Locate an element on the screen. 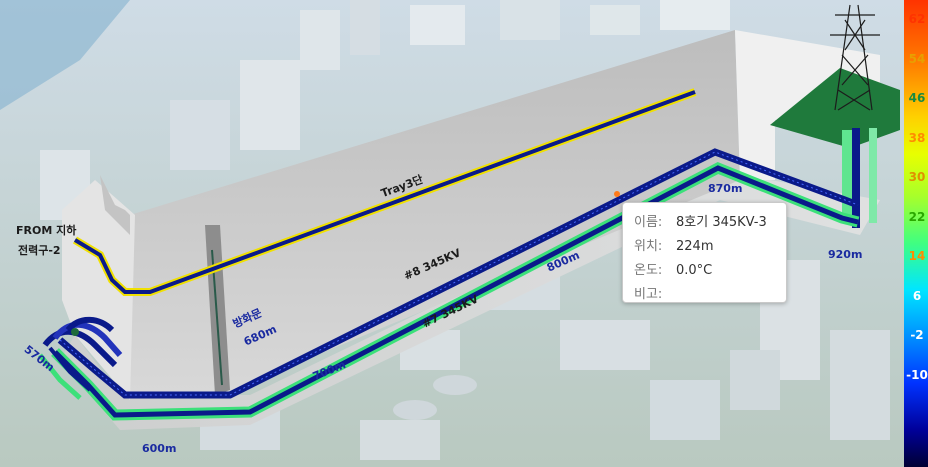 This screenshot has height=467, width=928. legend-color-bar is located at coordinates (916, 233).